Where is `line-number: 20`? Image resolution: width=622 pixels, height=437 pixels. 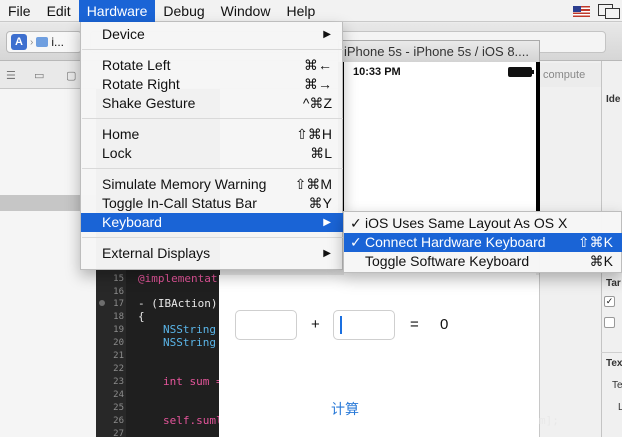 line-number: 20 is located at coordinates (118, 343).